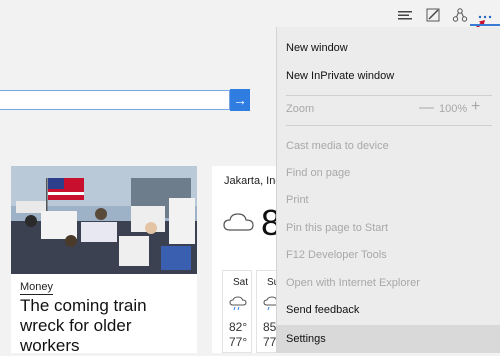  I want to click on forecast-day: Sat 82° 77°, so click(237, 311).